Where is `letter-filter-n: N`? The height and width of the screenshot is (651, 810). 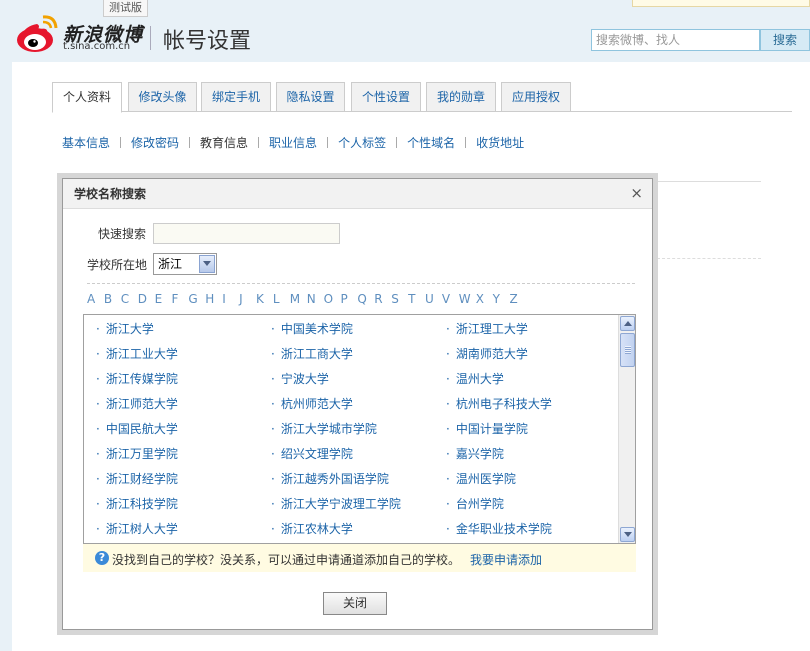 letter-filter-n: N is located at coordinates (311, 299).